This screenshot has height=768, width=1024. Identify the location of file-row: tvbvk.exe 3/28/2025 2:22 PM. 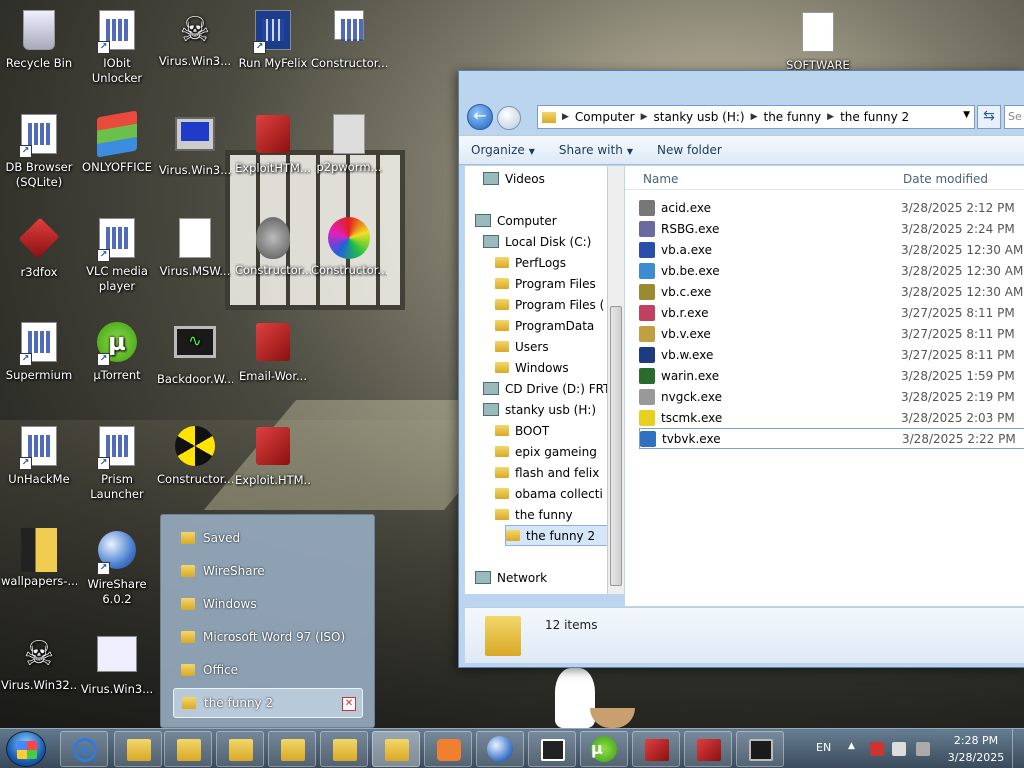
(831, 438).